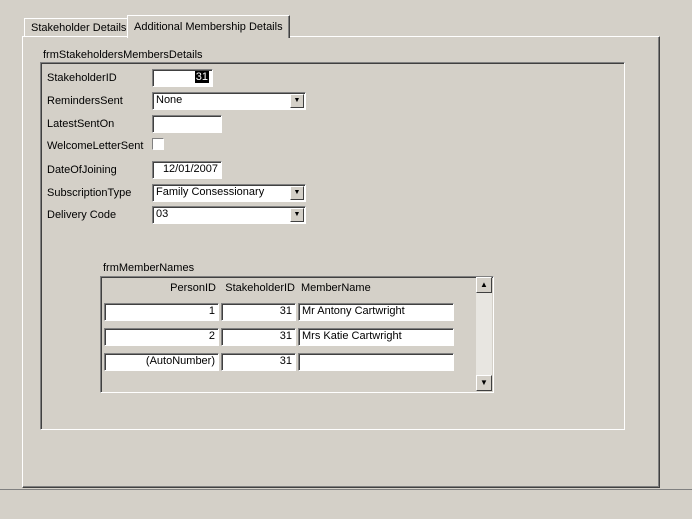 The width and height of the screenshot is (692, 519). Describe the element at coordinates (229, 101) in the screenshot. I see `reminders-sent-combo: None ▼` at that location.